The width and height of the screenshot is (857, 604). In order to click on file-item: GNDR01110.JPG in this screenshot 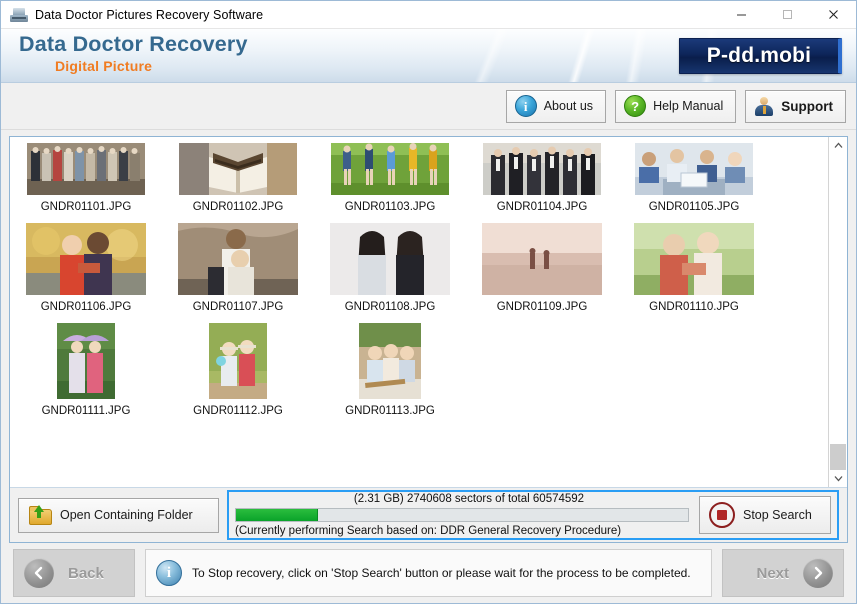, I will do `click(694, 273)`.